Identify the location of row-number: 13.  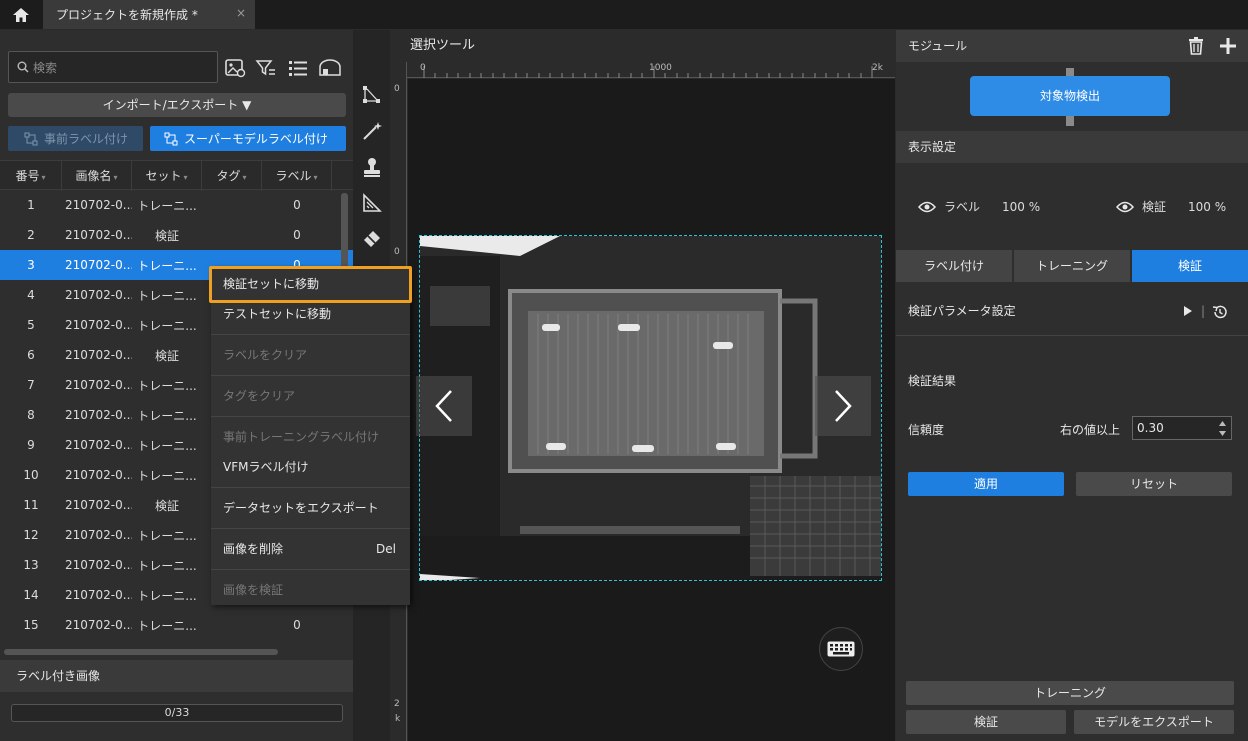
(31, 565).